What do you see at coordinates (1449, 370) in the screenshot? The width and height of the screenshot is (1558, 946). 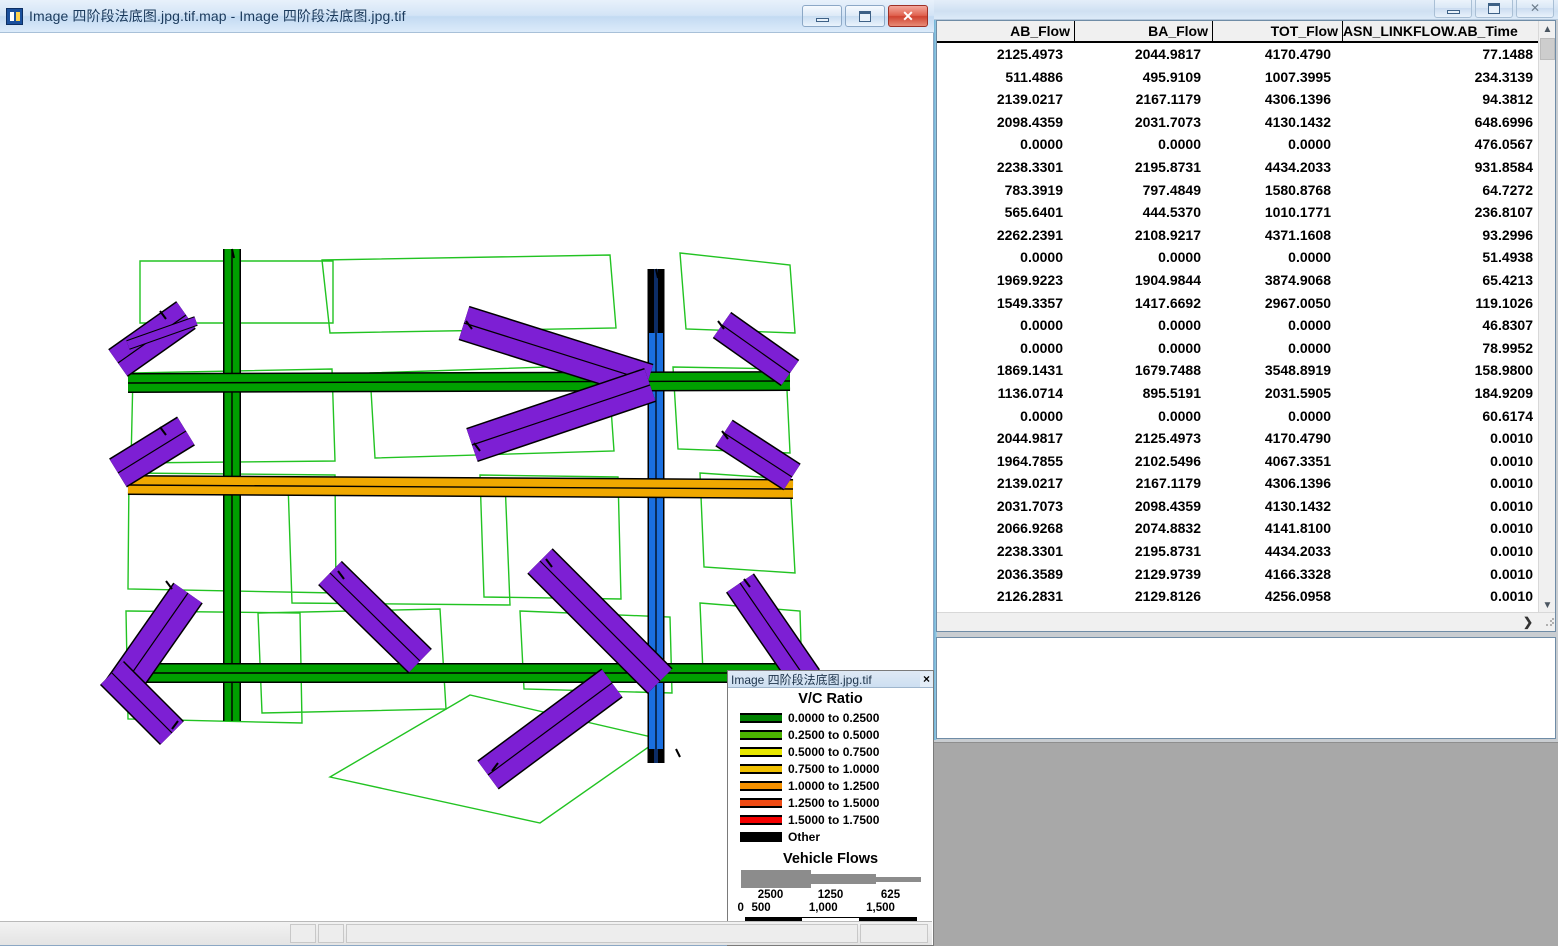 I see `table-cell: 158.9800` at bounding box center [1449, 370].